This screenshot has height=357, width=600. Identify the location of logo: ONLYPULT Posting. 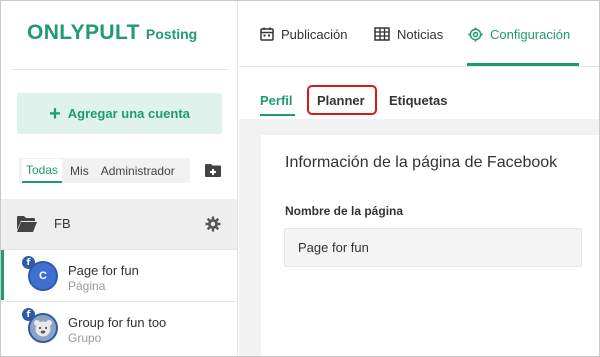
(112, 33).